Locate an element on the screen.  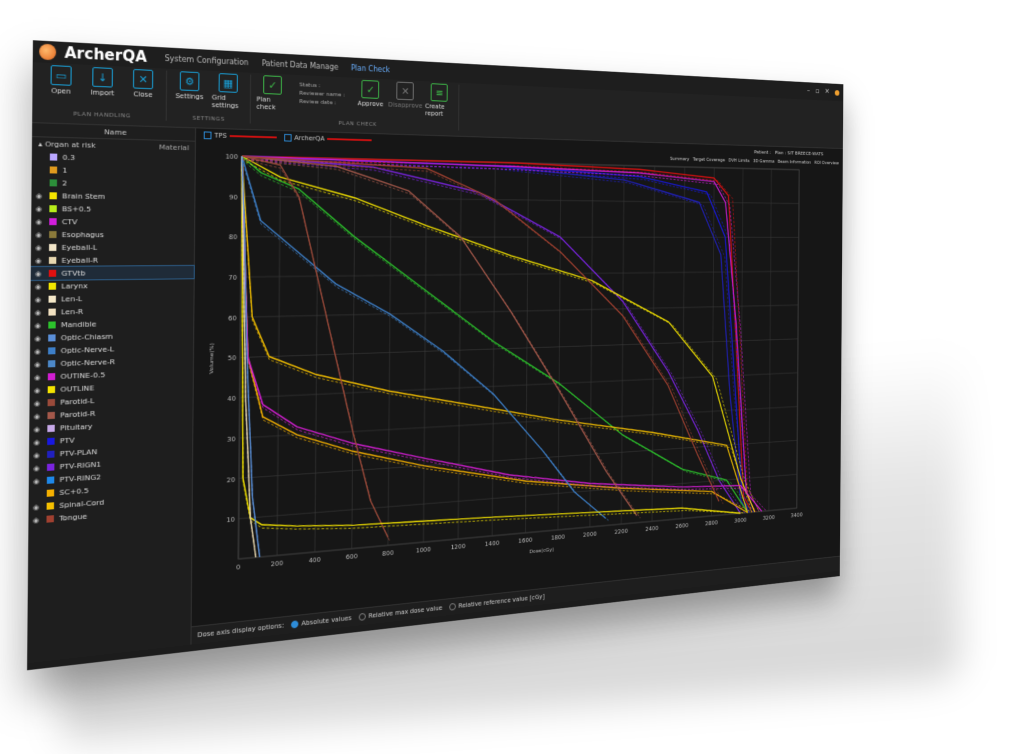
folder-icon: ▭ is located at coordinates (61, 75).